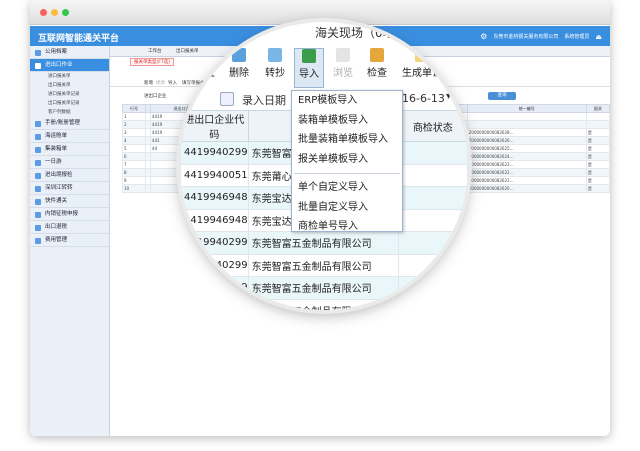  I want to click on chevron-down-icon: ▾, so click(448, 96).